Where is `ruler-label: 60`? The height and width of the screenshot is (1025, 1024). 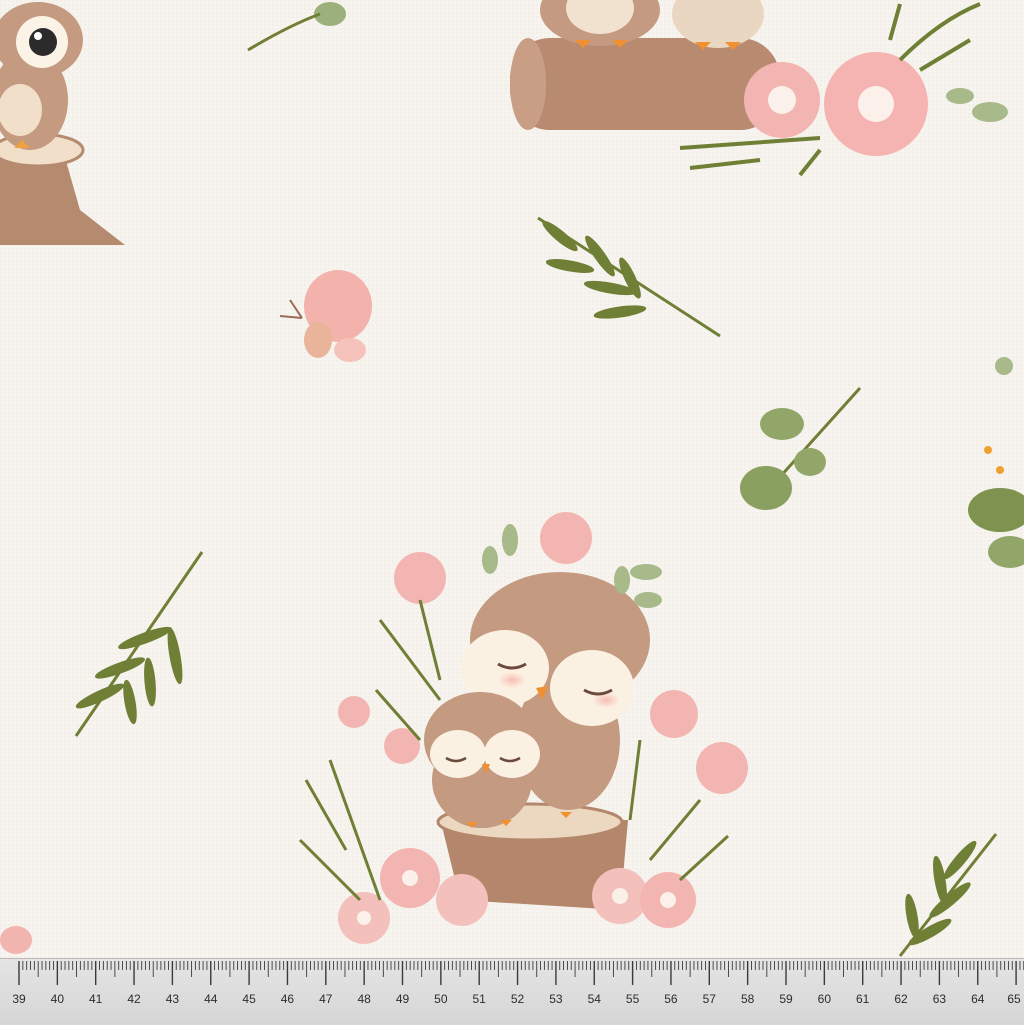
ruler-label: 60 is located at coordinates (824, 999).